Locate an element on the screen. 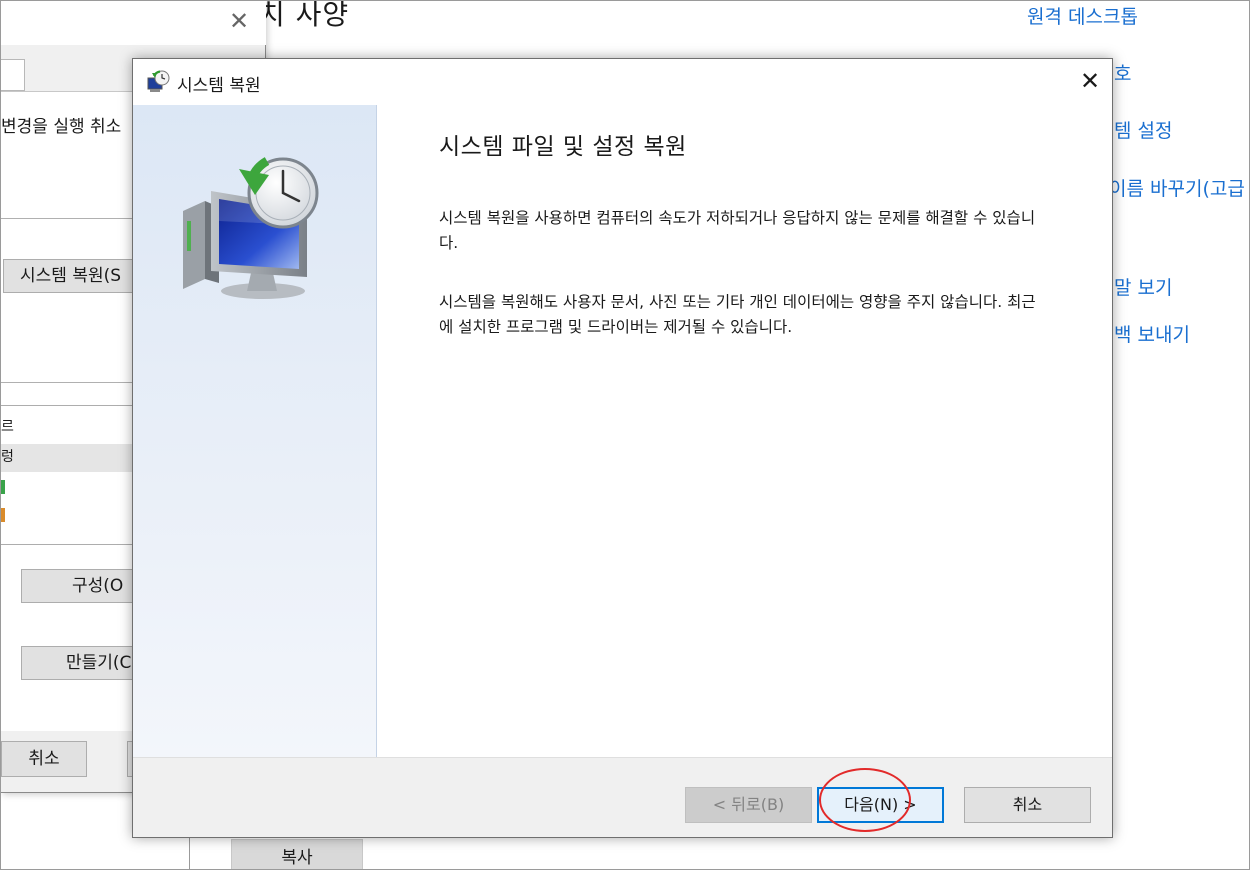 This screenshot has width=1250, height=870. next-button: 다음(N) > is located at coordinates (880, 805).